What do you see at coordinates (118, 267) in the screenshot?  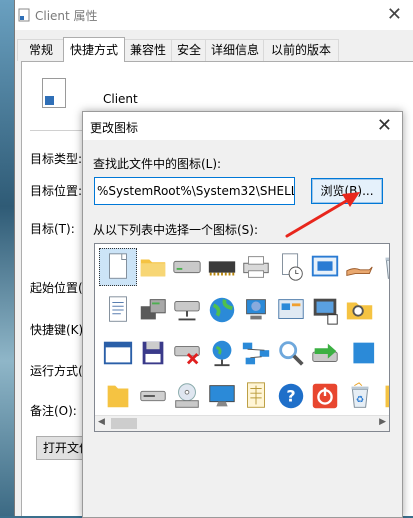 I see `blank-document-icon` at bounding box center [118, 267].